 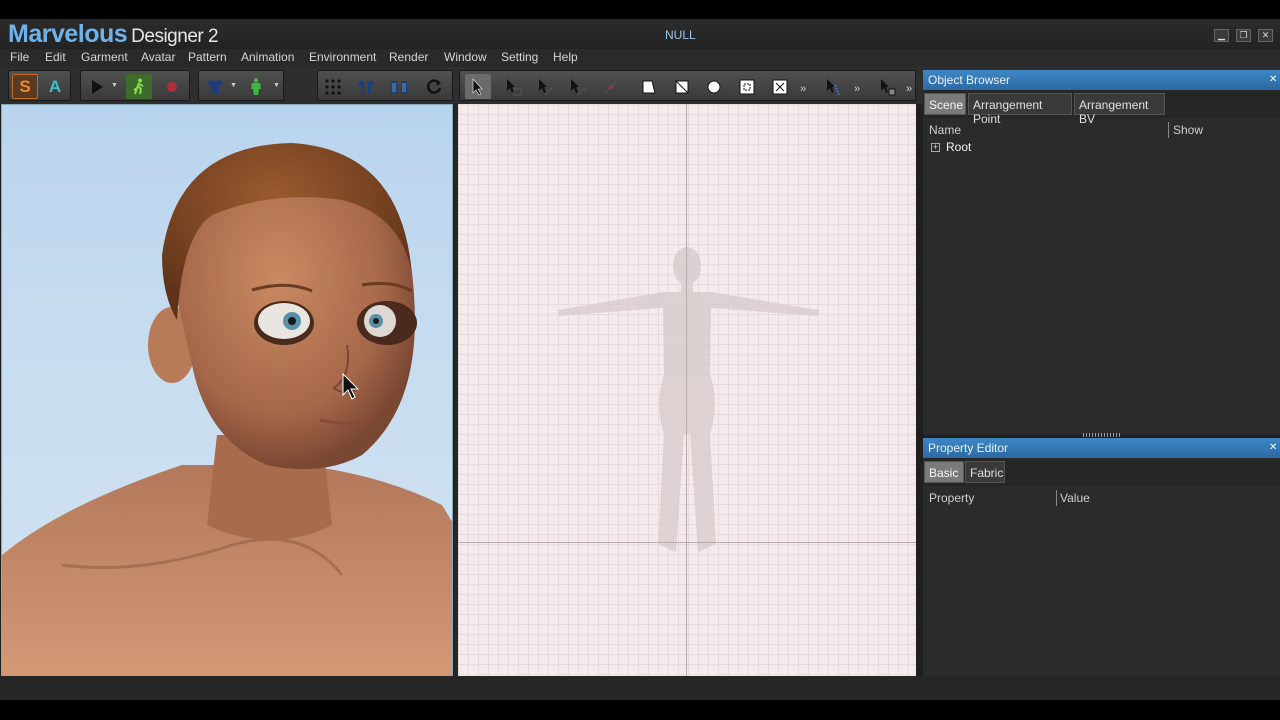 What do you see at coordinates (1119, 109) in the screenshot?
I see `tab-arrangement-bv: Arrangement BV` at bounding box center [1119, 109].